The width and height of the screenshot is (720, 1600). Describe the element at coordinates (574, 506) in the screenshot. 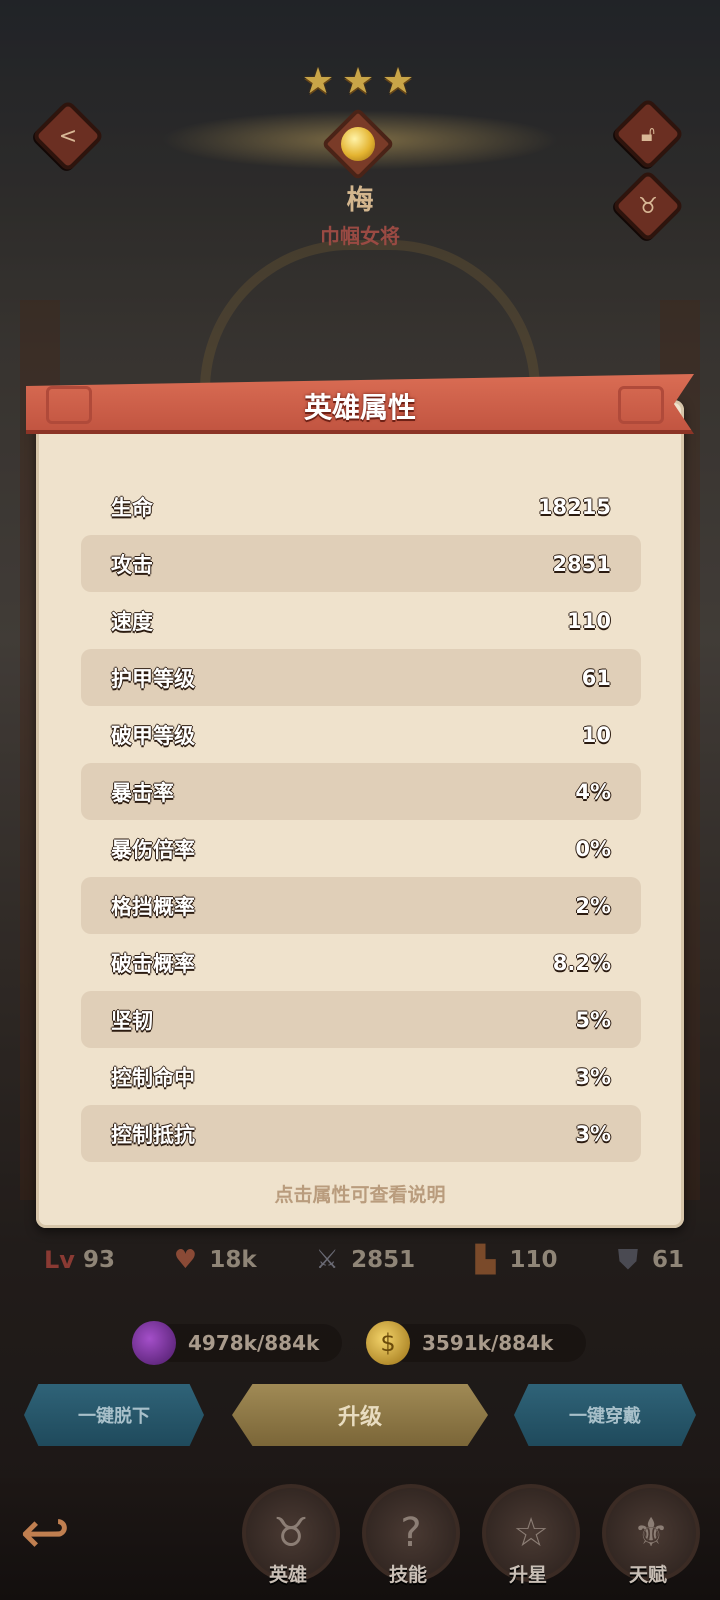

I see `stat-value: 18215` at that location.